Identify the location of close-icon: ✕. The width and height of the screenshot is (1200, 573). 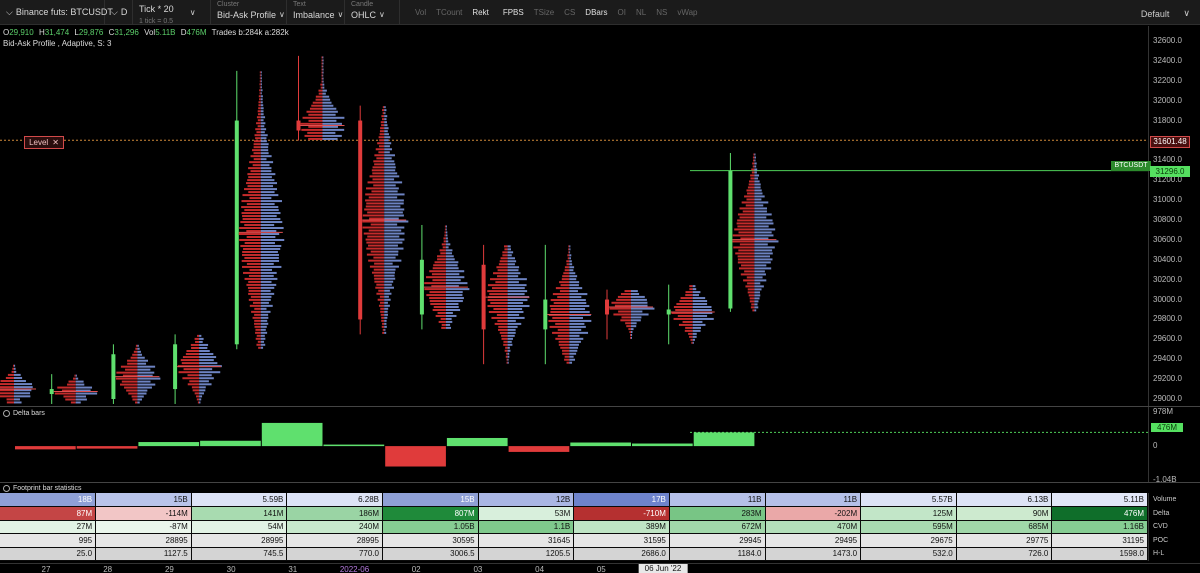
(55, 142).